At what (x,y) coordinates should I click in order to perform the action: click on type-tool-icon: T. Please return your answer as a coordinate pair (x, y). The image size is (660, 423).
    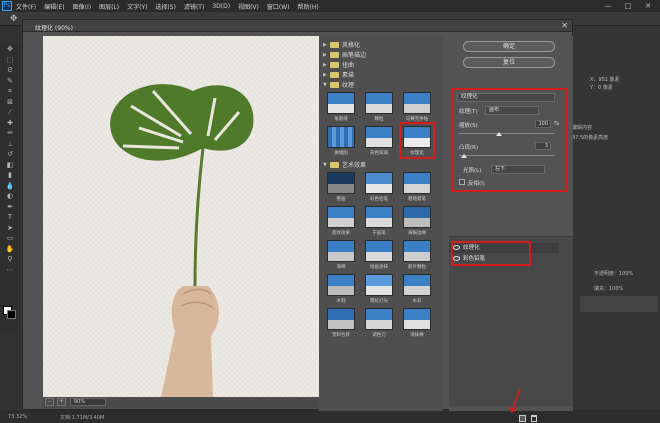
    Looking at the image, I should click on (10, 217).